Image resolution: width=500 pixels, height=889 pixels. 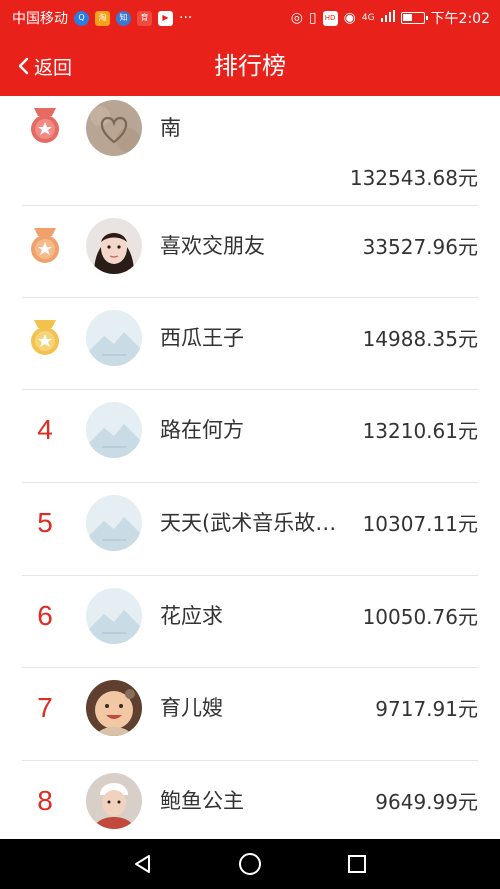 I want to click on amount-label: 9649.99元, so click(x=426, y=802).